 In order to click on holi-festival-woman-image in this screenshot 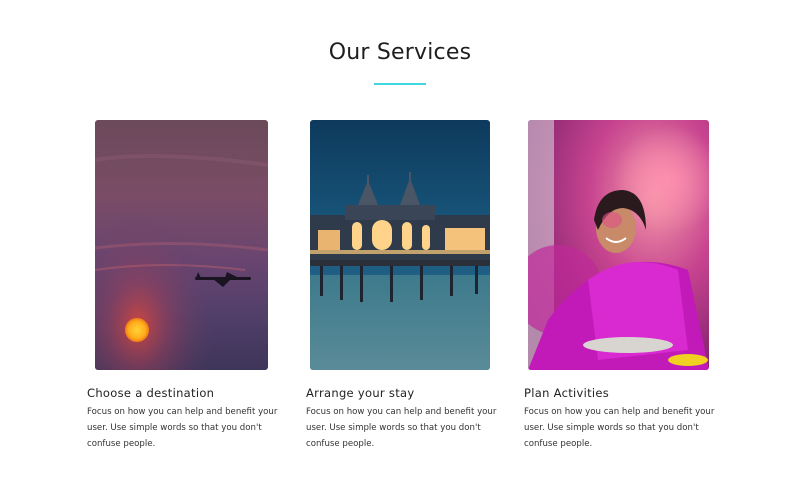, I will do `click(618, 245)`.